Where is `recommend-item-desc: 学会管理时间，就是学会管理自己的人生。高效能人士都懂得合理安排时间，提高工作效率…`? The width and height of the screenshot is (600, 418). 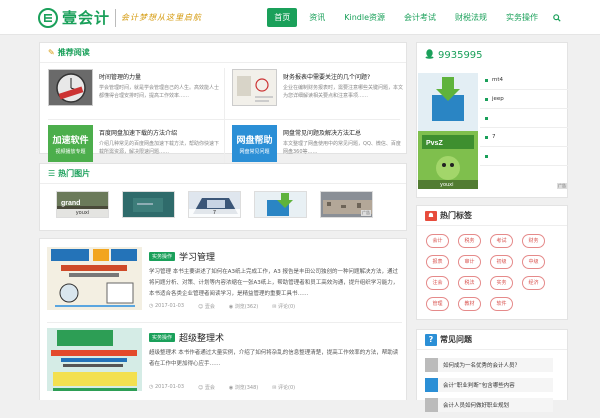 recommend-item-desc: 学会管理时间，就是学会管理自己的人生。高效能人士都懂得合理安排时间，提高工作效率… is located at coordinates (159, 92).